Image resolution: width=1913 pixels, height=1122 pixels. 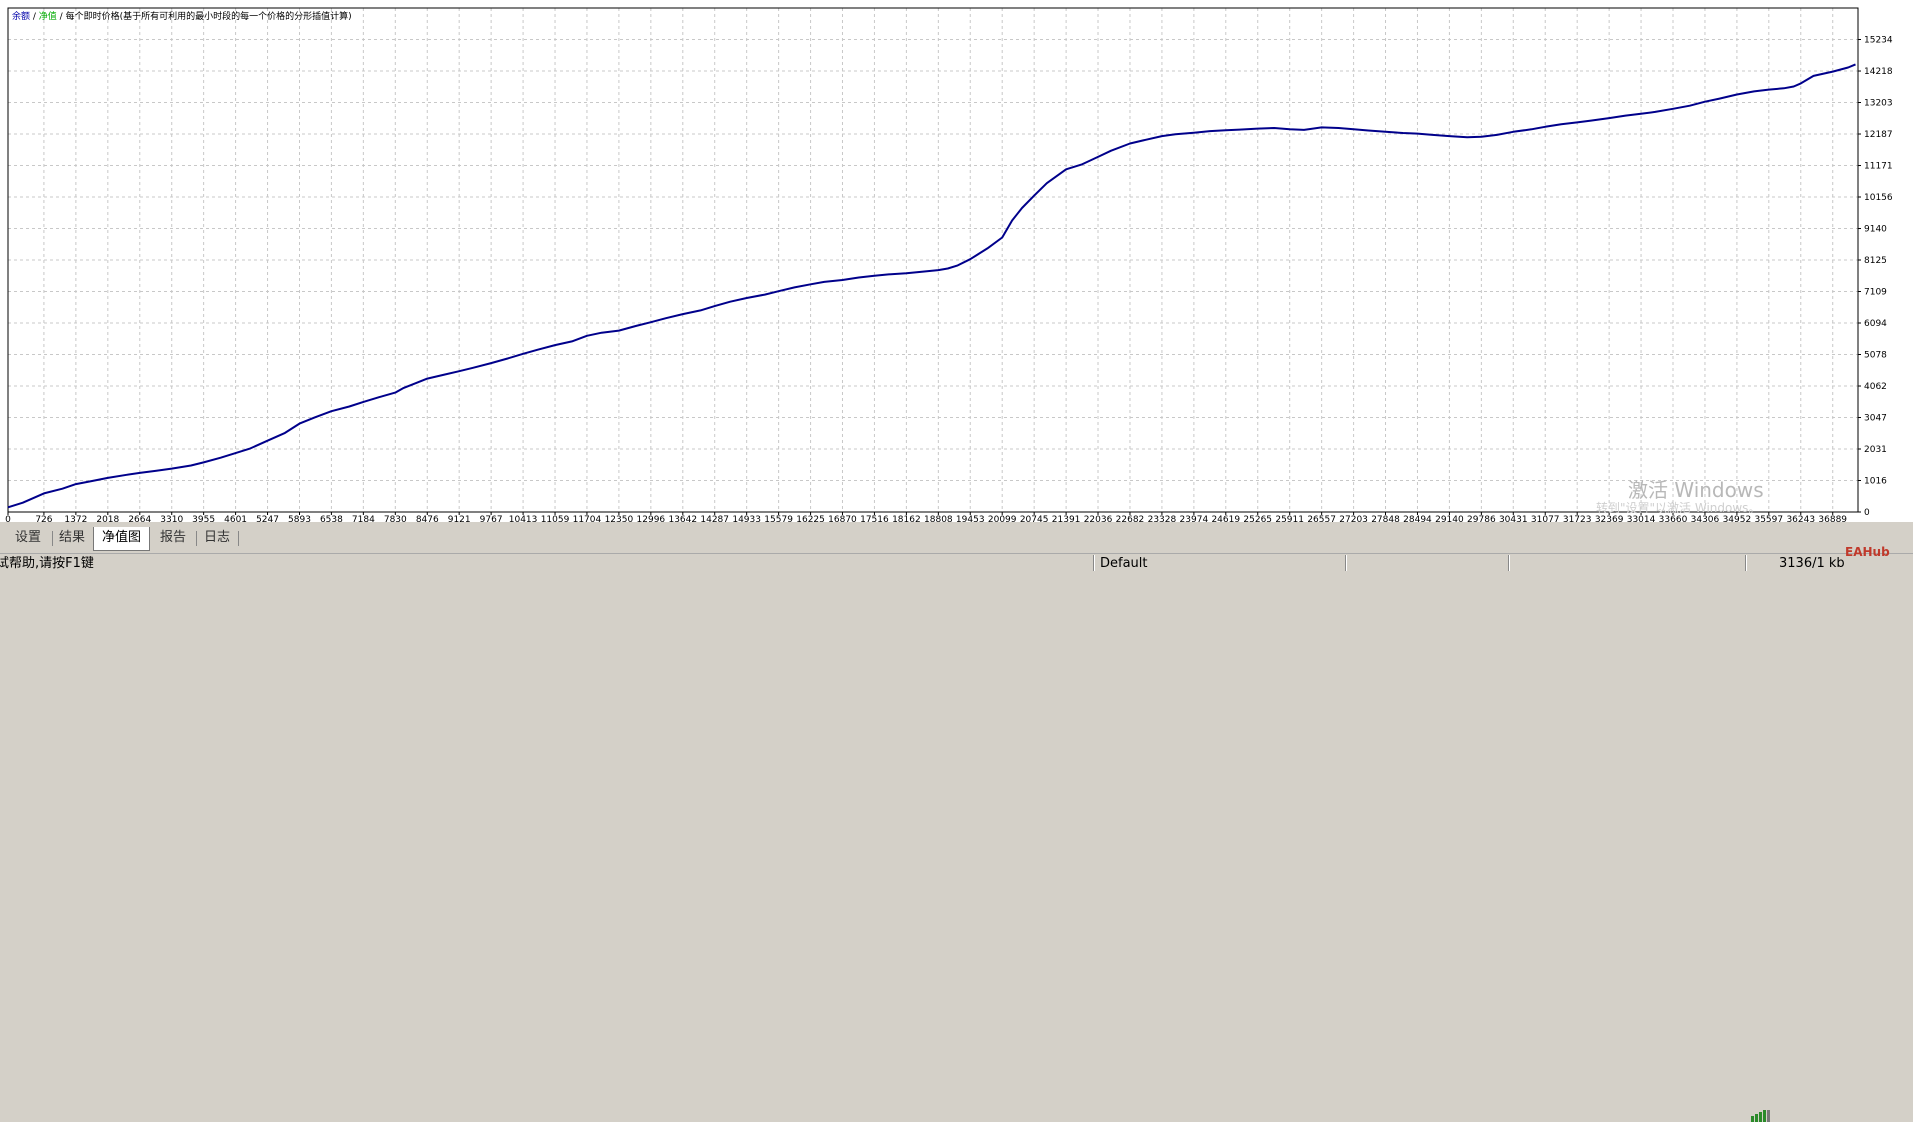 What do you see at coordinates (906, 518) in the screenshot?
I see `x-tick-label: 18162` at bounding box center [906, 518].